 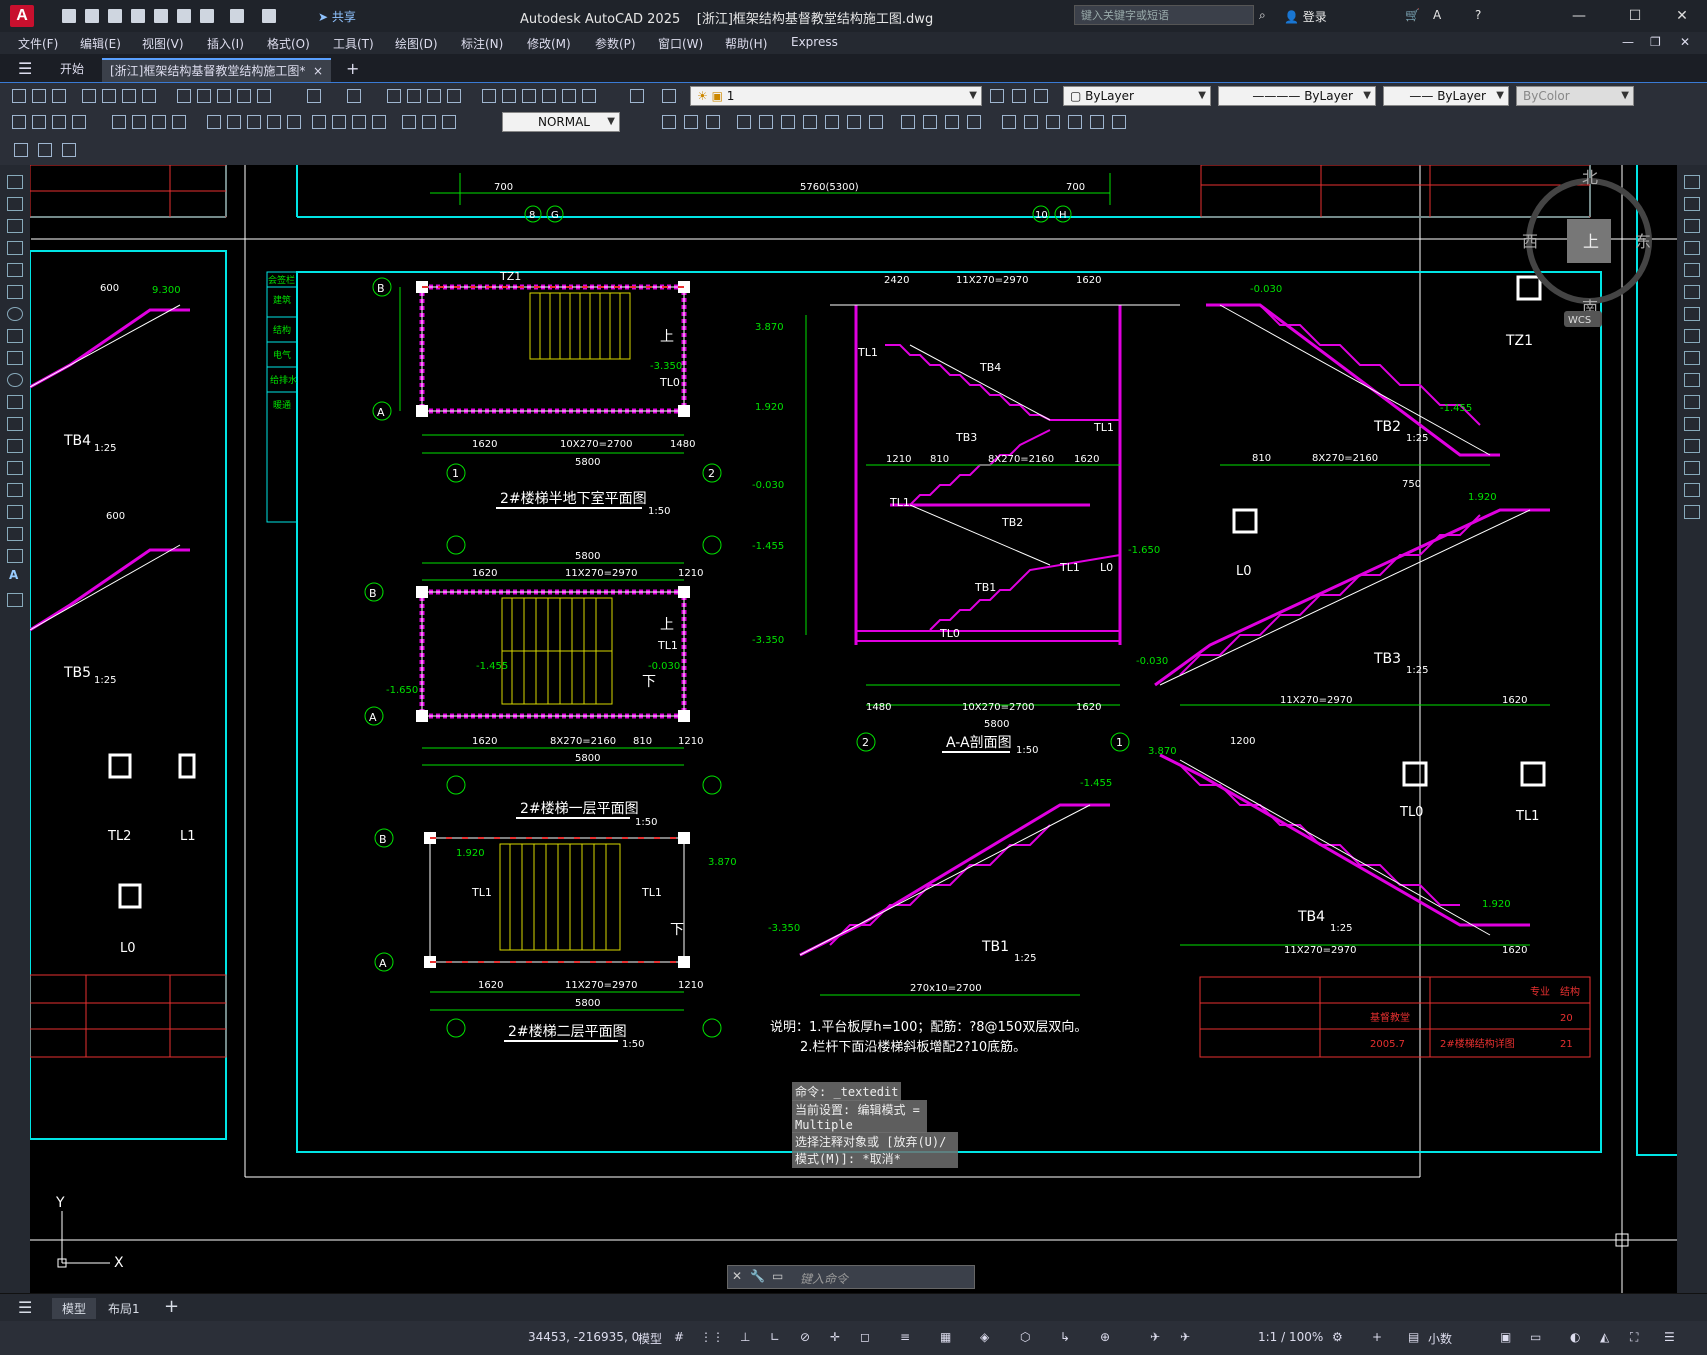 I want to click on plotstyle-dropdown: ByColor ▼, so click(x=1575, y=96).